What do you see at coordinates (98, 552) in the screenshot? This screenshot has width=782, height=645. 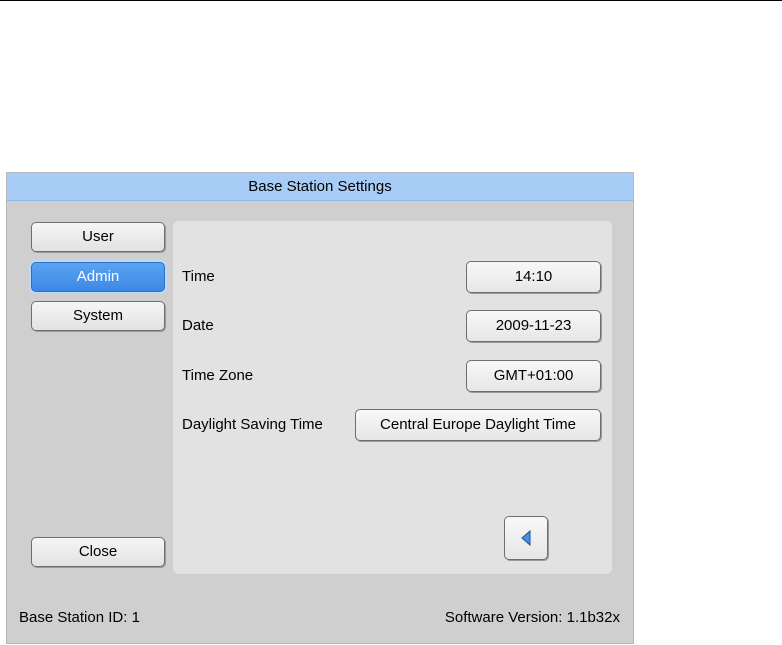 I see `close-button: Close` at bounding box center [98, 552].